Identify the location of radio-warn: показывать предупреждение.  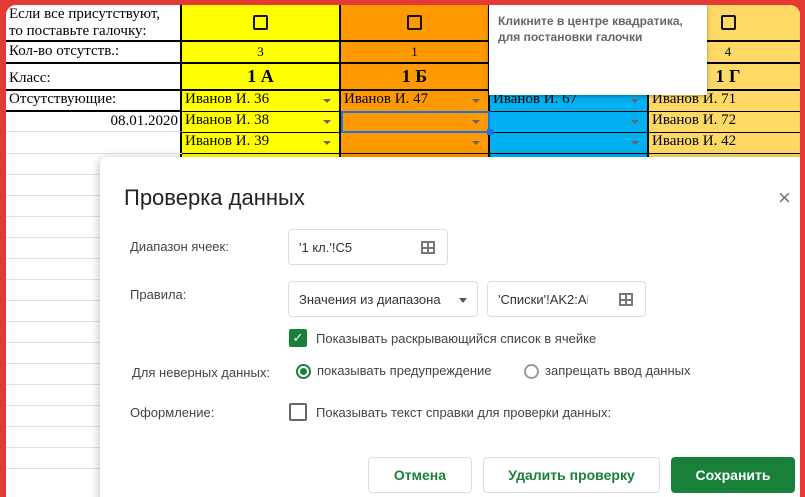
(394, 371).